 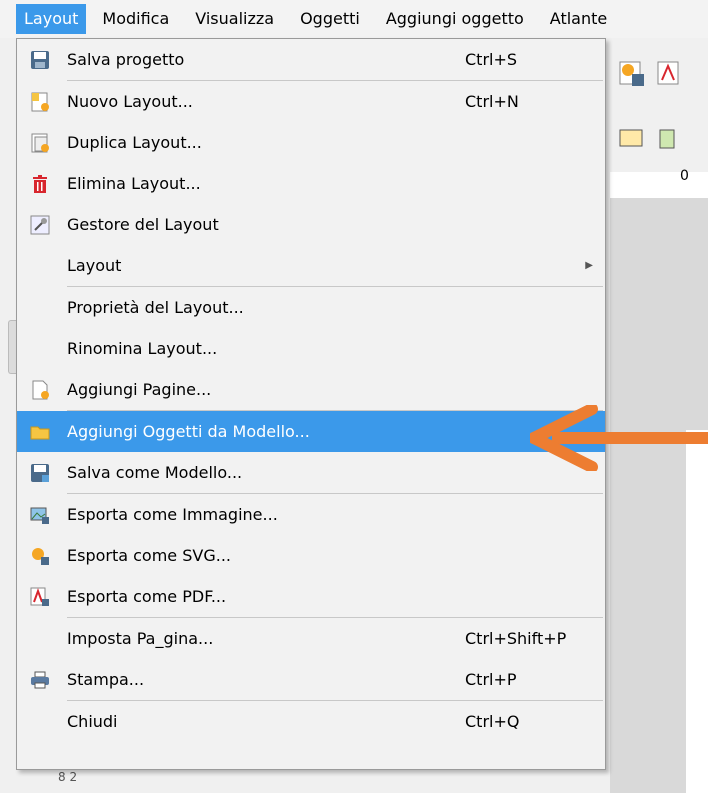 I want to click on add-pages-icon, so click(x=40, y=390).